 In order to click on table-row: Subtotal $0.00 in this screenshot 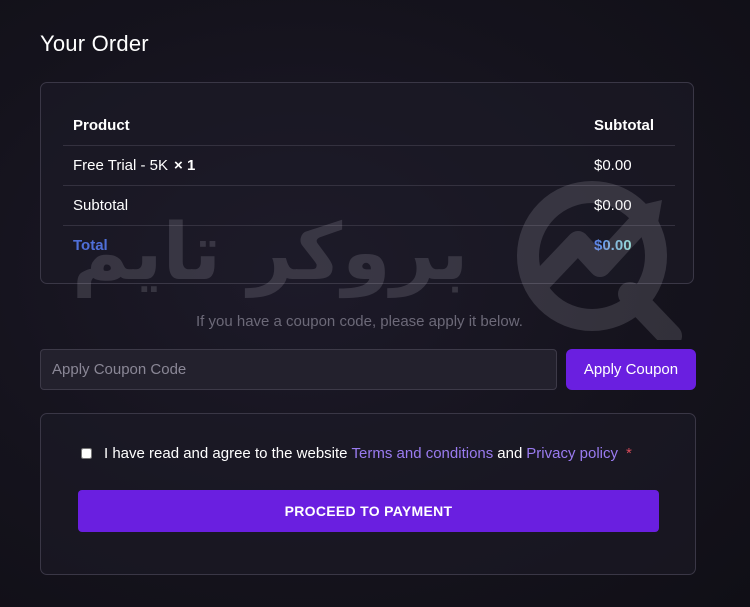, I will do `click(369, 205)`.